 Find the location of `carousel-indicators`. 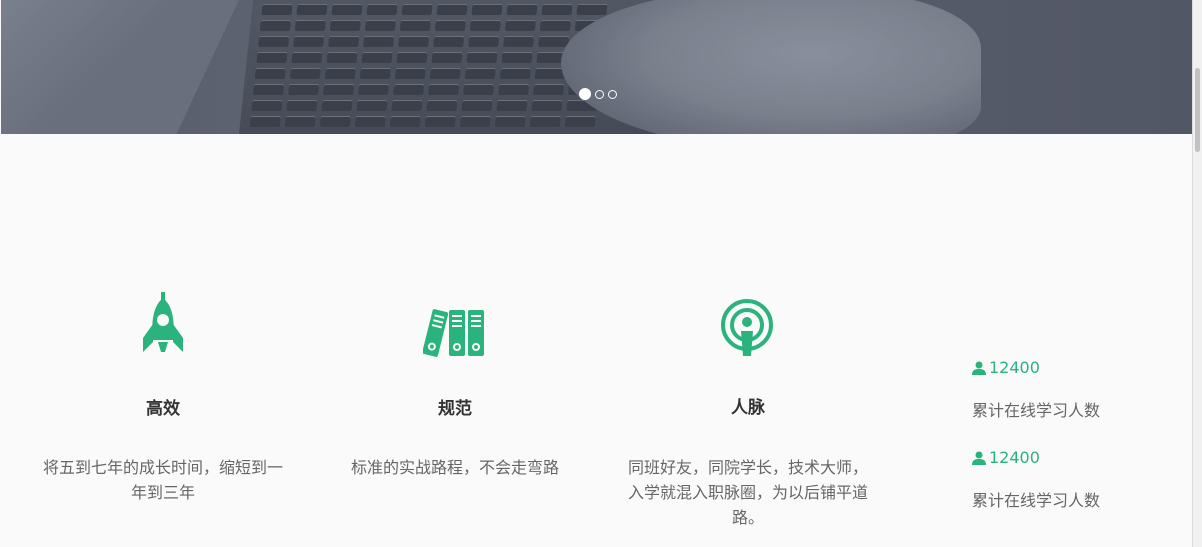

carousel-indicators is located at coordinates (598, 94).